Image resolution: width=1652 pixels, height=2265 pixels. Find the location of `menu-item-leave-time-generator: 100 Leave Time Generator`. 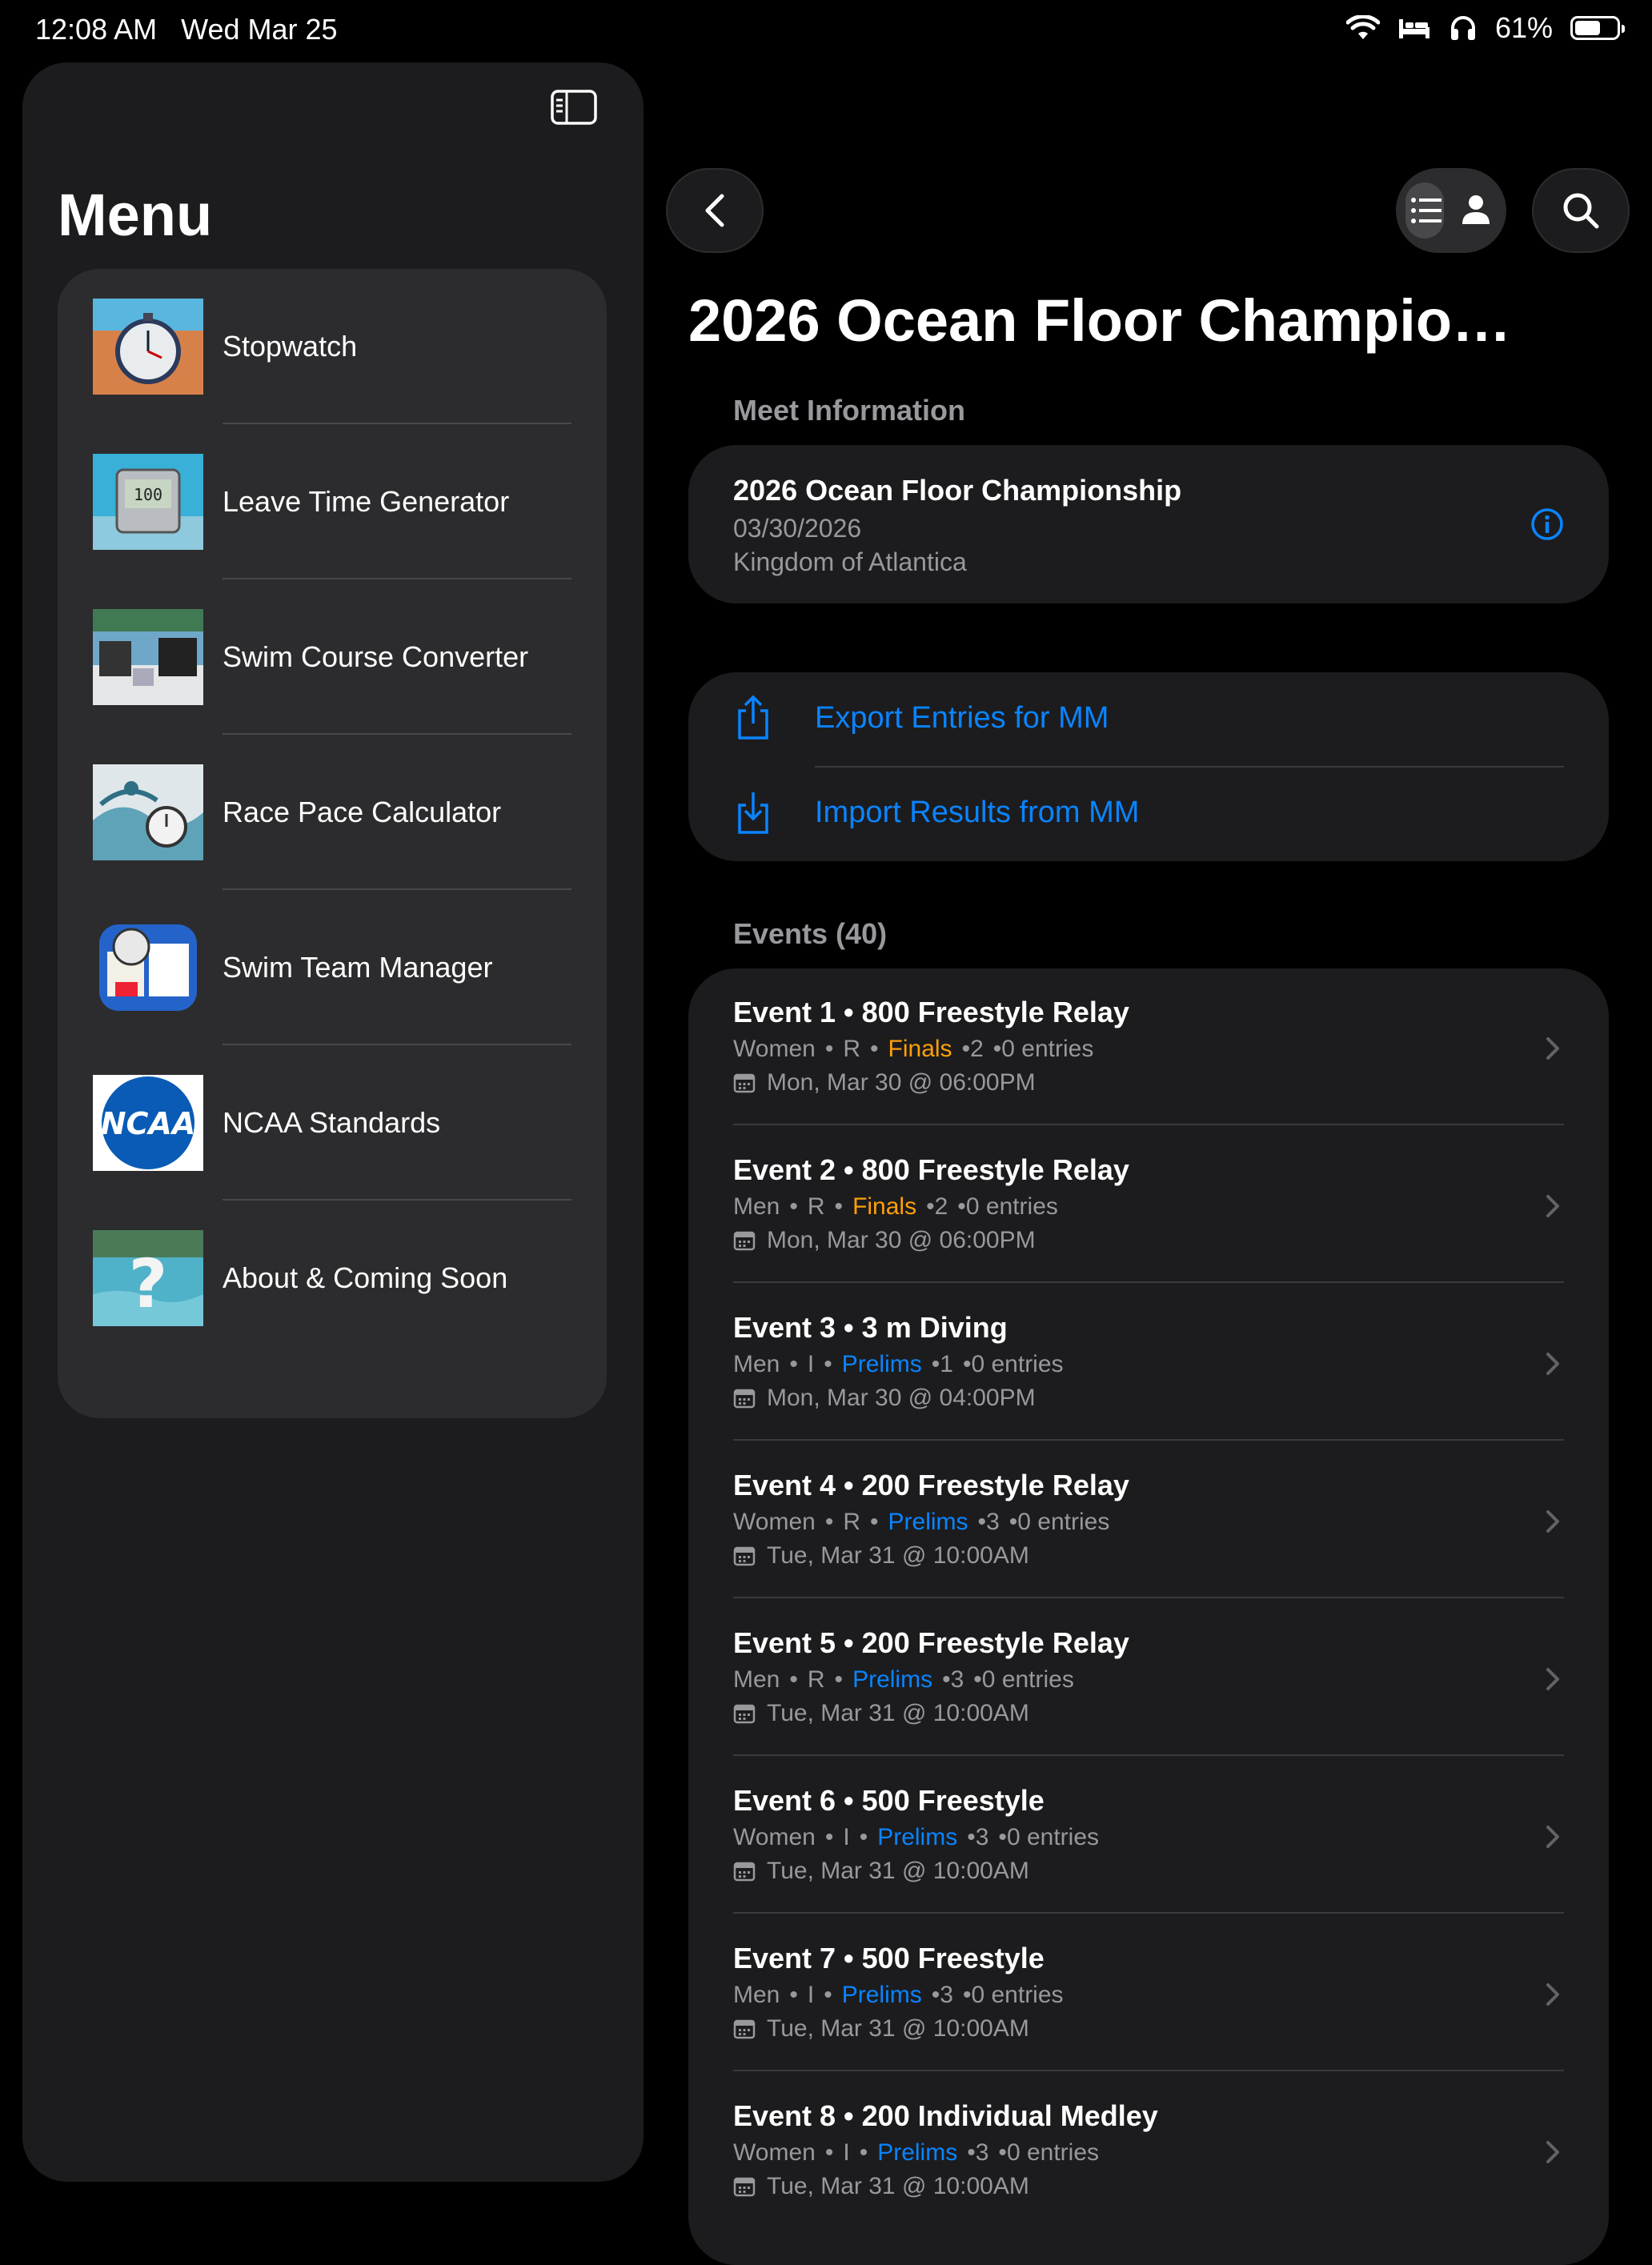

menu-item-leave-time-generator: 100 Leave Time Generator is located at coordinates (332, 501).